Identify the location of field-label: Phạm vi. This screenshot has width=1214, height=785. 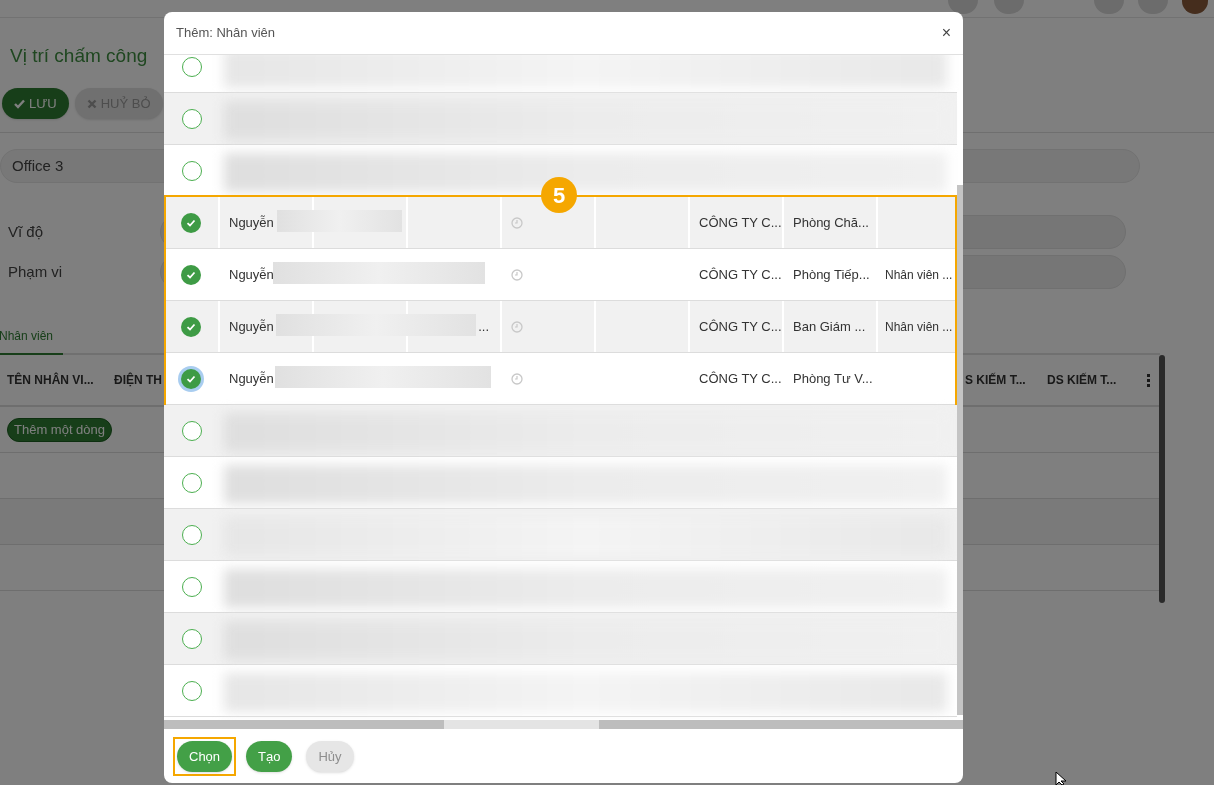
(36, 271).